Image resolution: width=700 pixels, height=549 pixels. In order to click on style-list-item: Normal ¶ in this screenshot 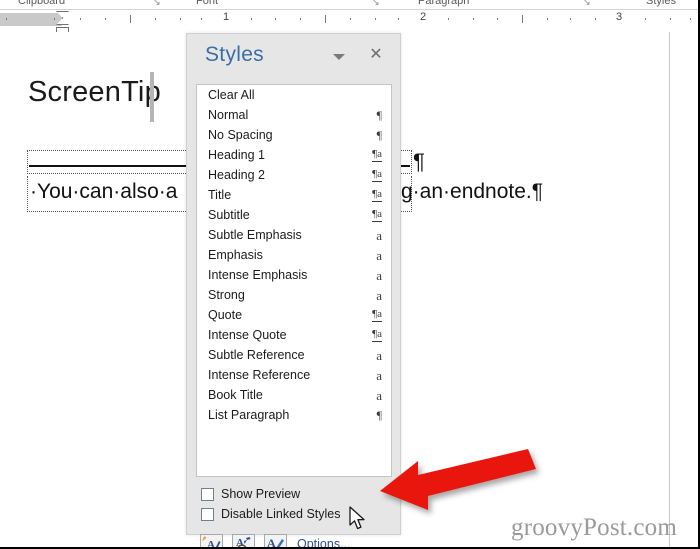, I will do `click(294, 115)`.